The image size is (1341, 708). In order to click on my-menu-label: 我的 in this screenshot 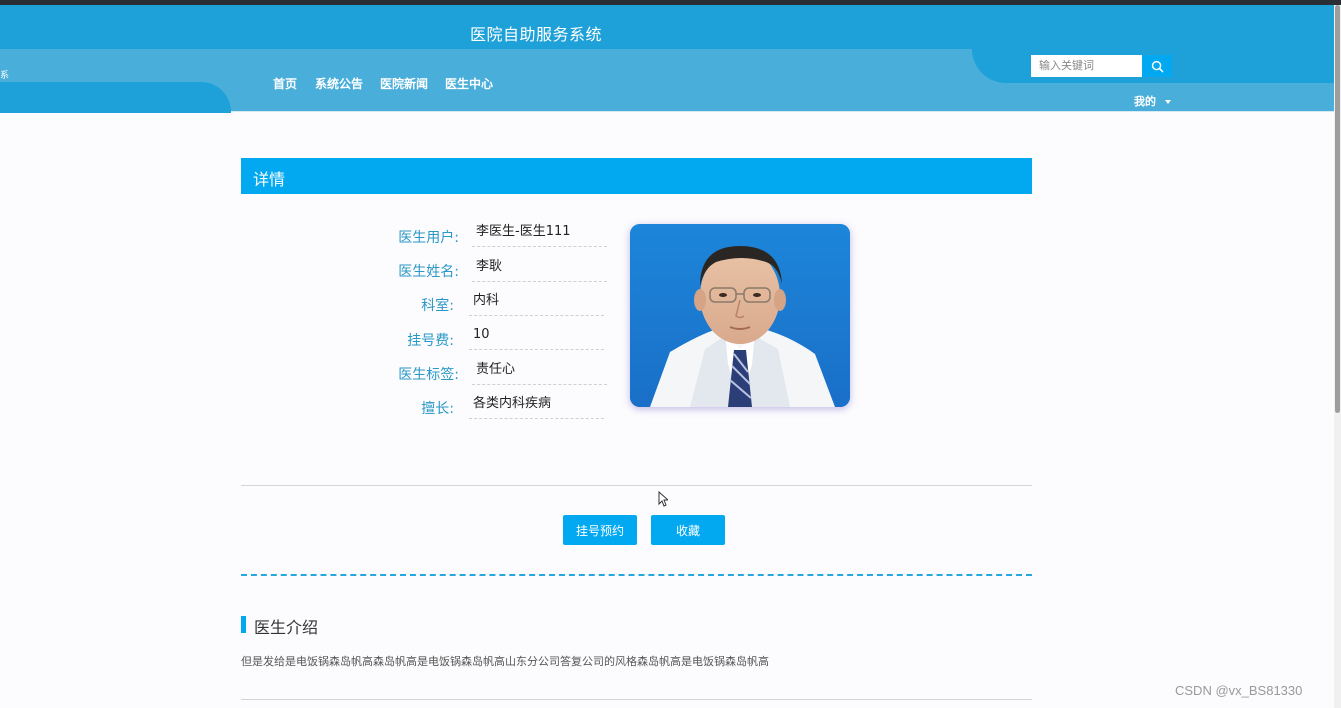, I will do `click(1145, 101)`.